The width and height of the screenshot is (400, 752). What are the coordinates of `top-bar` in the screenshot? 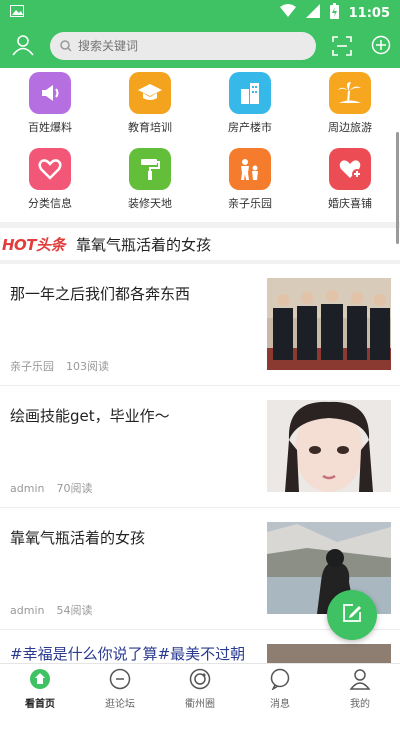 It's located at (200, 46).